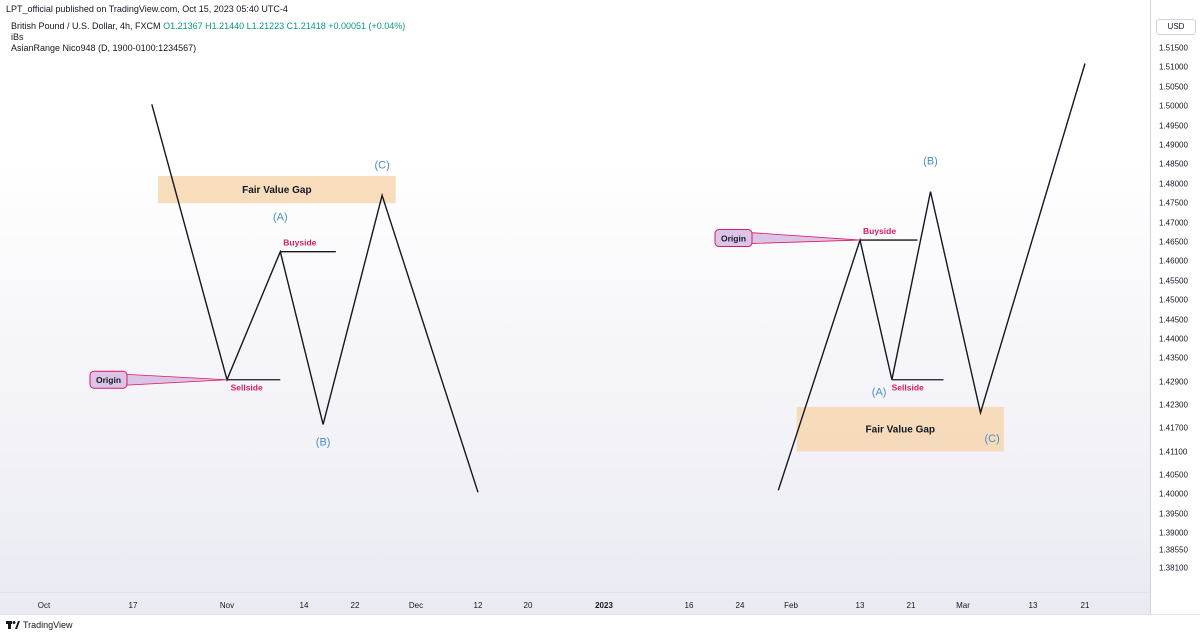 This screenshot has width=1200, height=635. I want to click on price-tick-label: 1.42300, so click(1173, 405).